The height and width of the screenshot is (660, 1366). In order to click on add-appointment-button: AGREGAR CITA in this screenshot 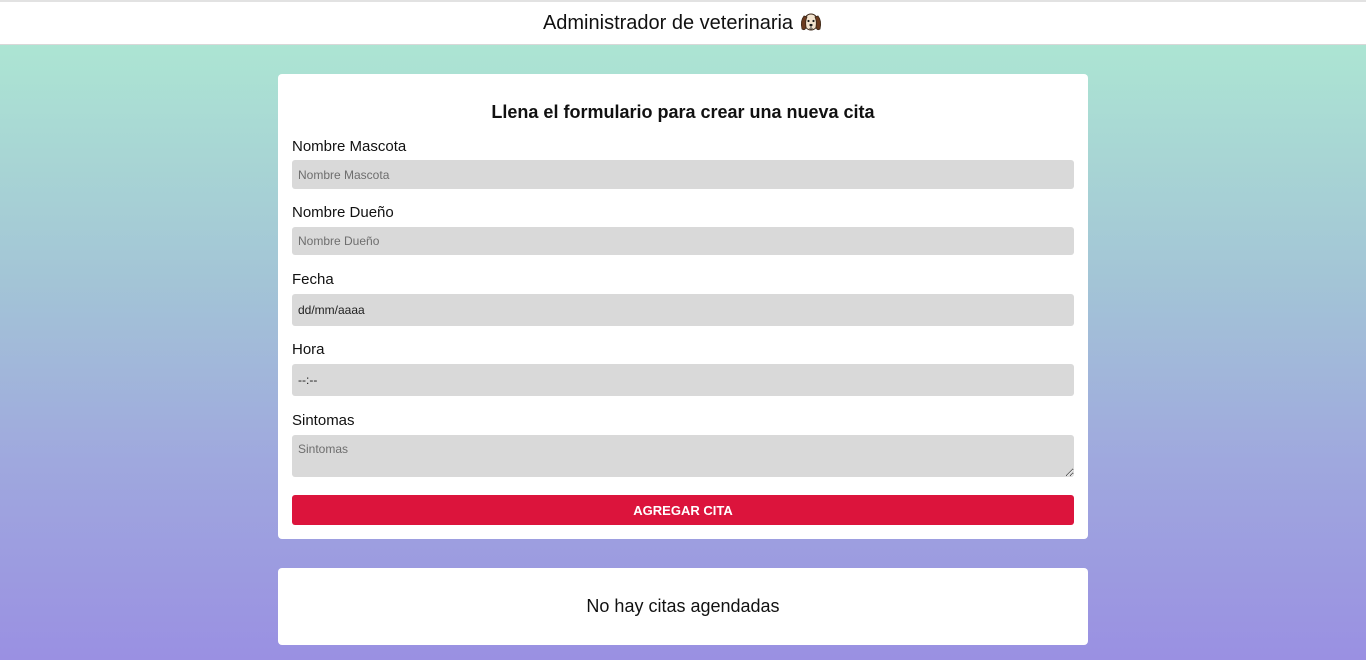, I will do `click(683, 510)`.